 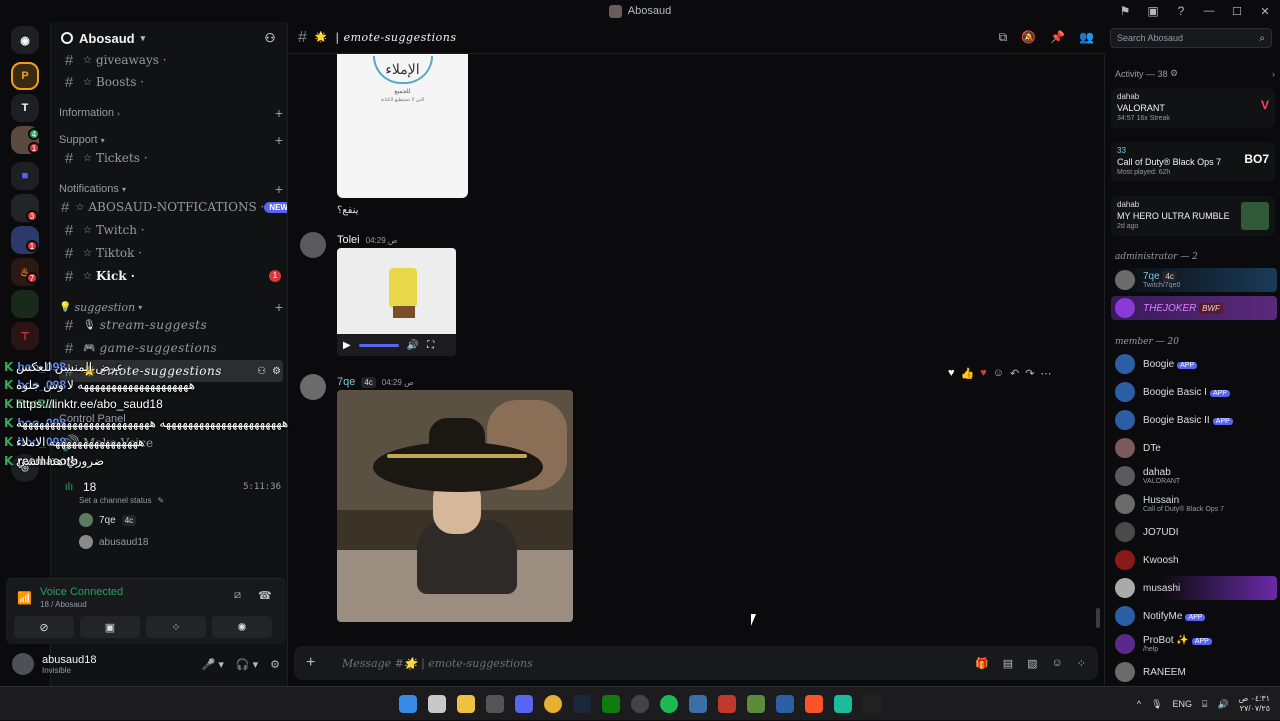 I want to click on activity-header: Activity — 38 ⚙ ›, so click(x=1195, y=73).